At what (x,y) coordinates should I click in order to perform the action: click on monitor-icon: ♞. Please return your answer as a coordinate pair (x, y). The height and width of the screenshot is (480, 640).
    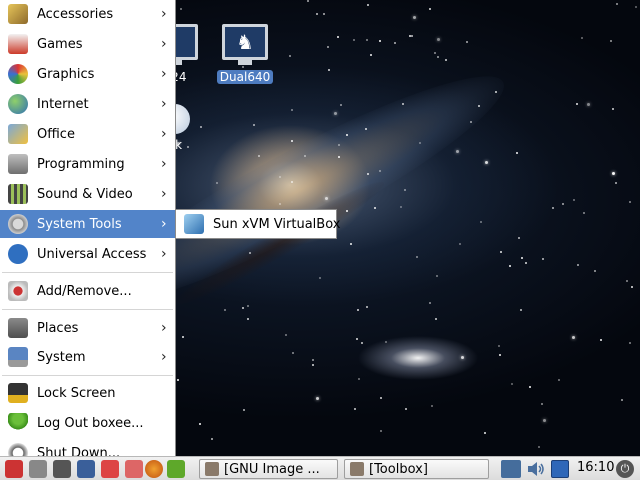
    Looking at the image, I should click on (245, 44).